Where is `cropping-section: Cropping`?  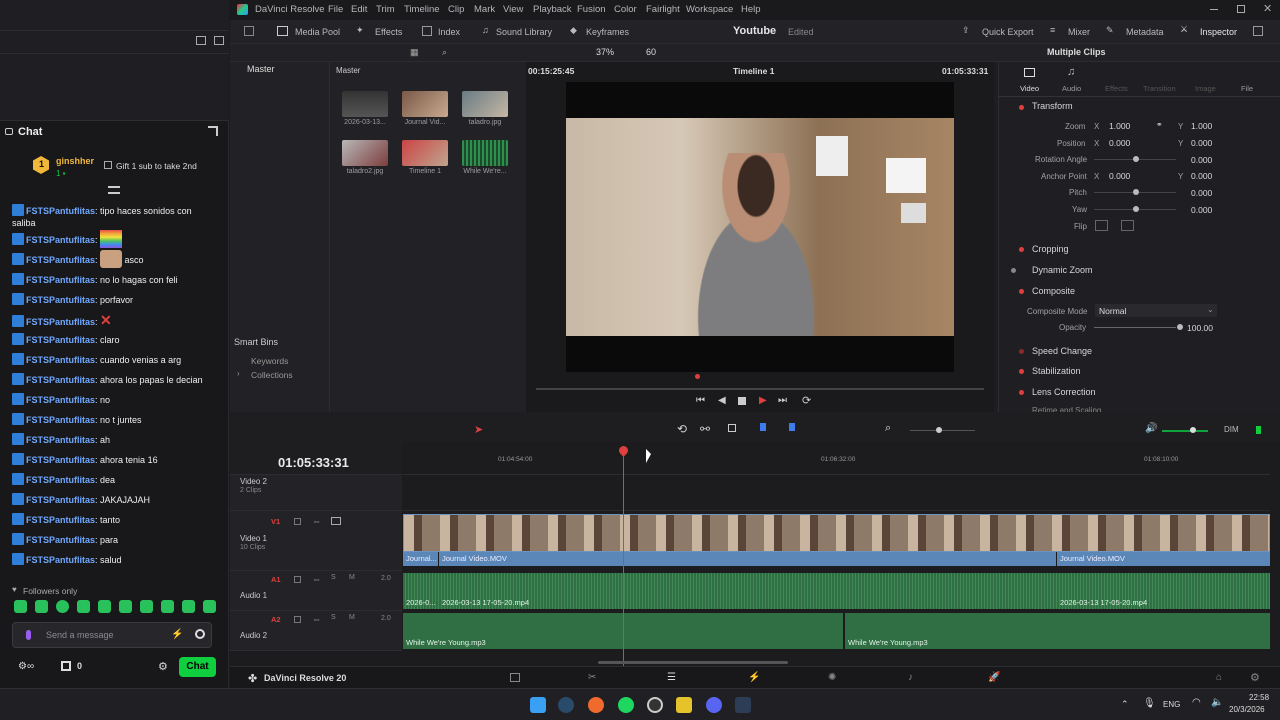 cropping-section: Cropping is located at coordinates (1050, 249).